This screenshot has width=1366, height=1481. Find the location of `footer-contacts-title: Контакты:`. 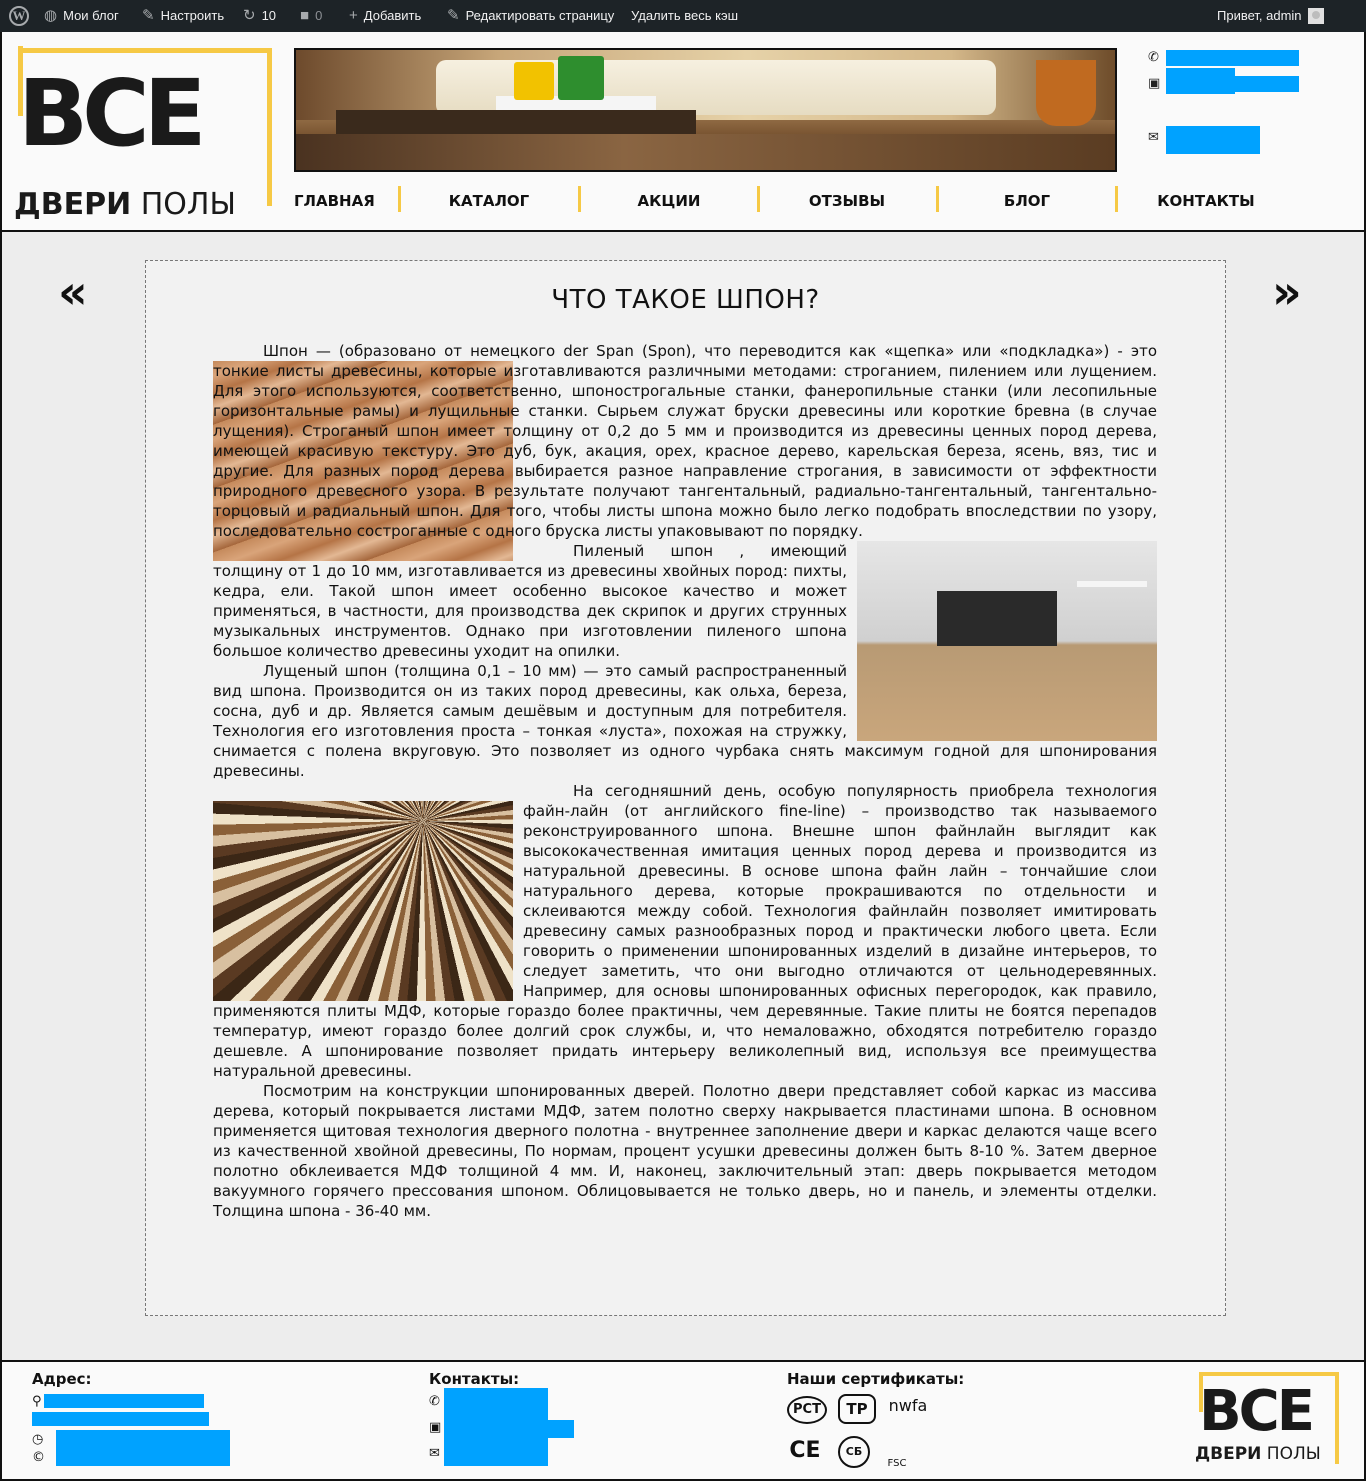

footer-contacts-title: Контакты: is located at coordinates (474, 1379).